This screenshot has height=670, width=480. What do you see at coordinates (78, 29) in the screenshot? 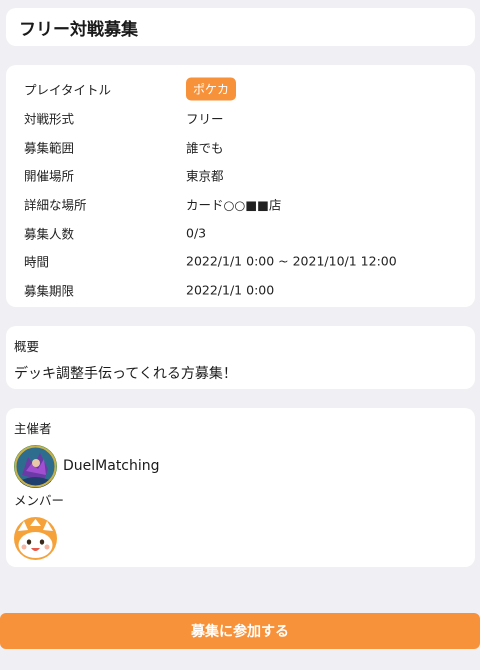
I see `page-title: フリー対戦募集` at bounding box center [78, 29].